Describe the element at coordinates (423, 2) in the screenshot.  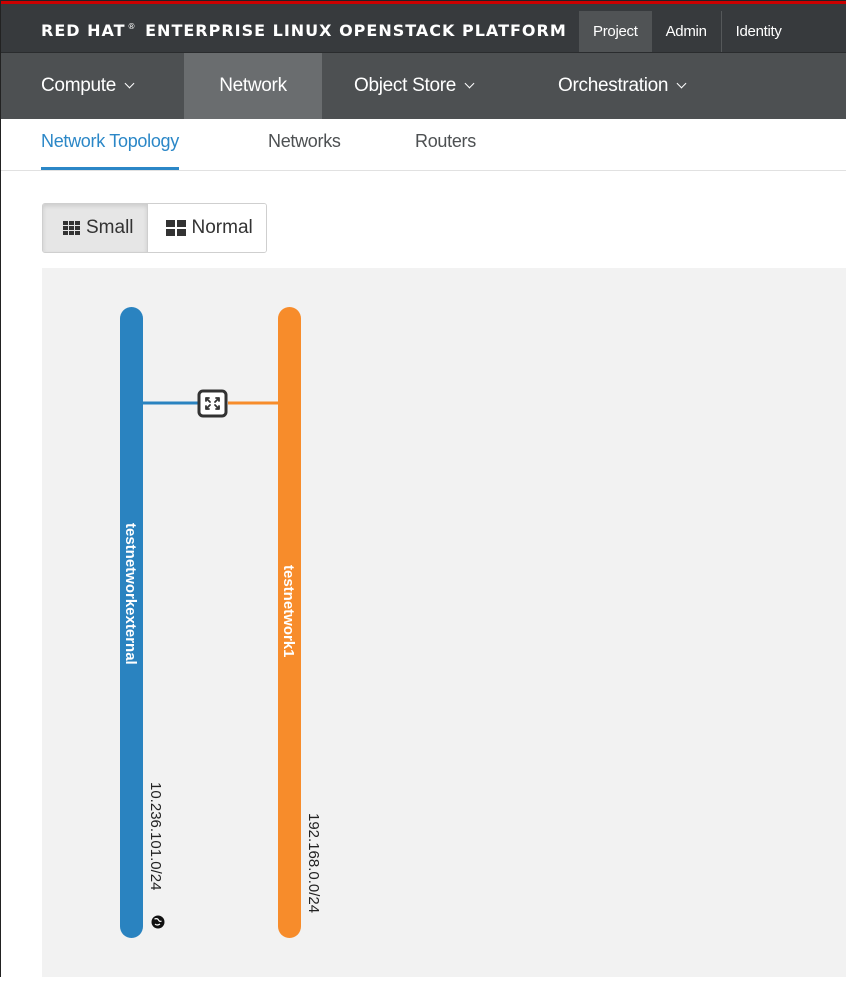
I see `brand-accent-stripe` at that location.